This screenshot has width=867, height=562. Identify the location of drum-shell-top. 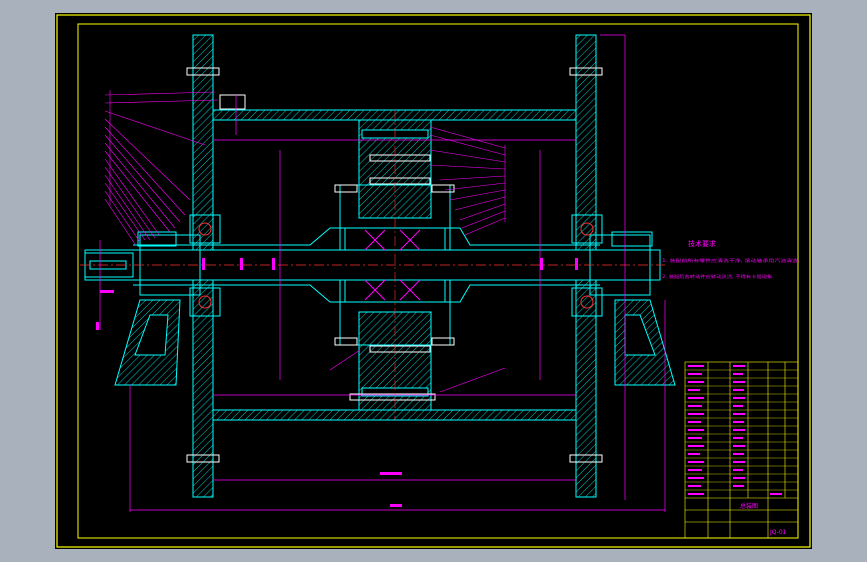
(394, 115).